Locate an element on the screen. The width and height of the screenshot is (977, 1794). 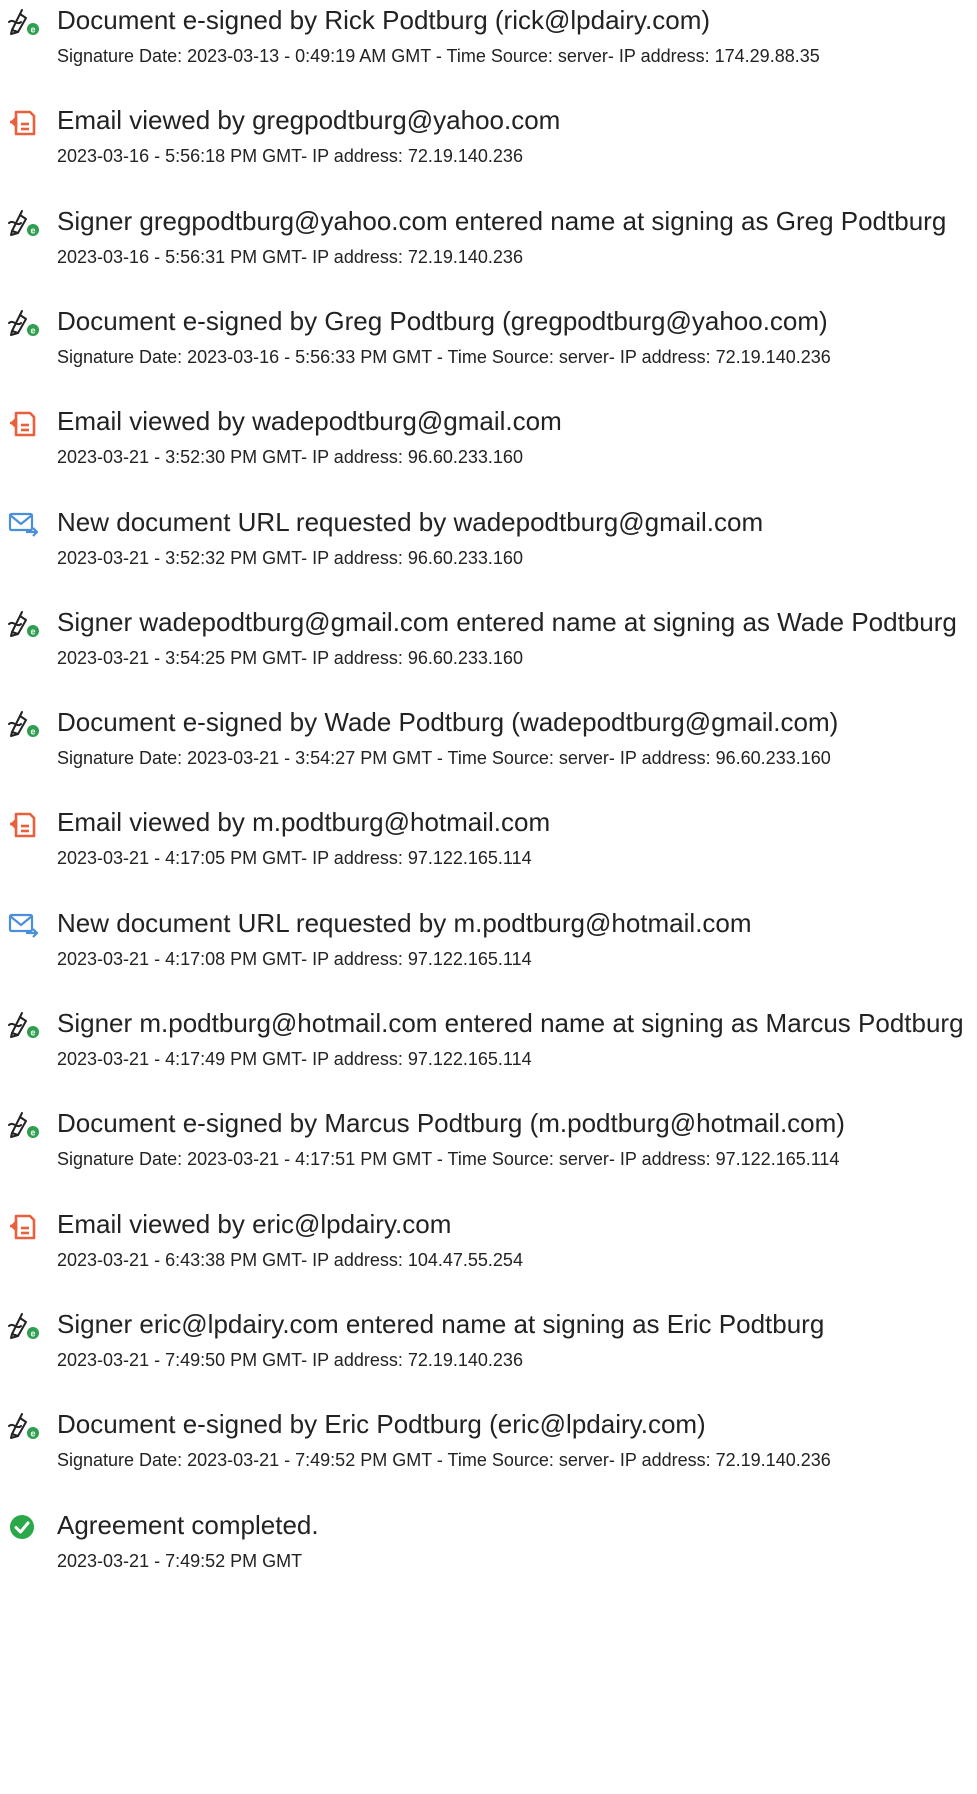
event-detail: 2023-03-21 - 7:49:52 PM GMT is located at coordinates (180, 1560).